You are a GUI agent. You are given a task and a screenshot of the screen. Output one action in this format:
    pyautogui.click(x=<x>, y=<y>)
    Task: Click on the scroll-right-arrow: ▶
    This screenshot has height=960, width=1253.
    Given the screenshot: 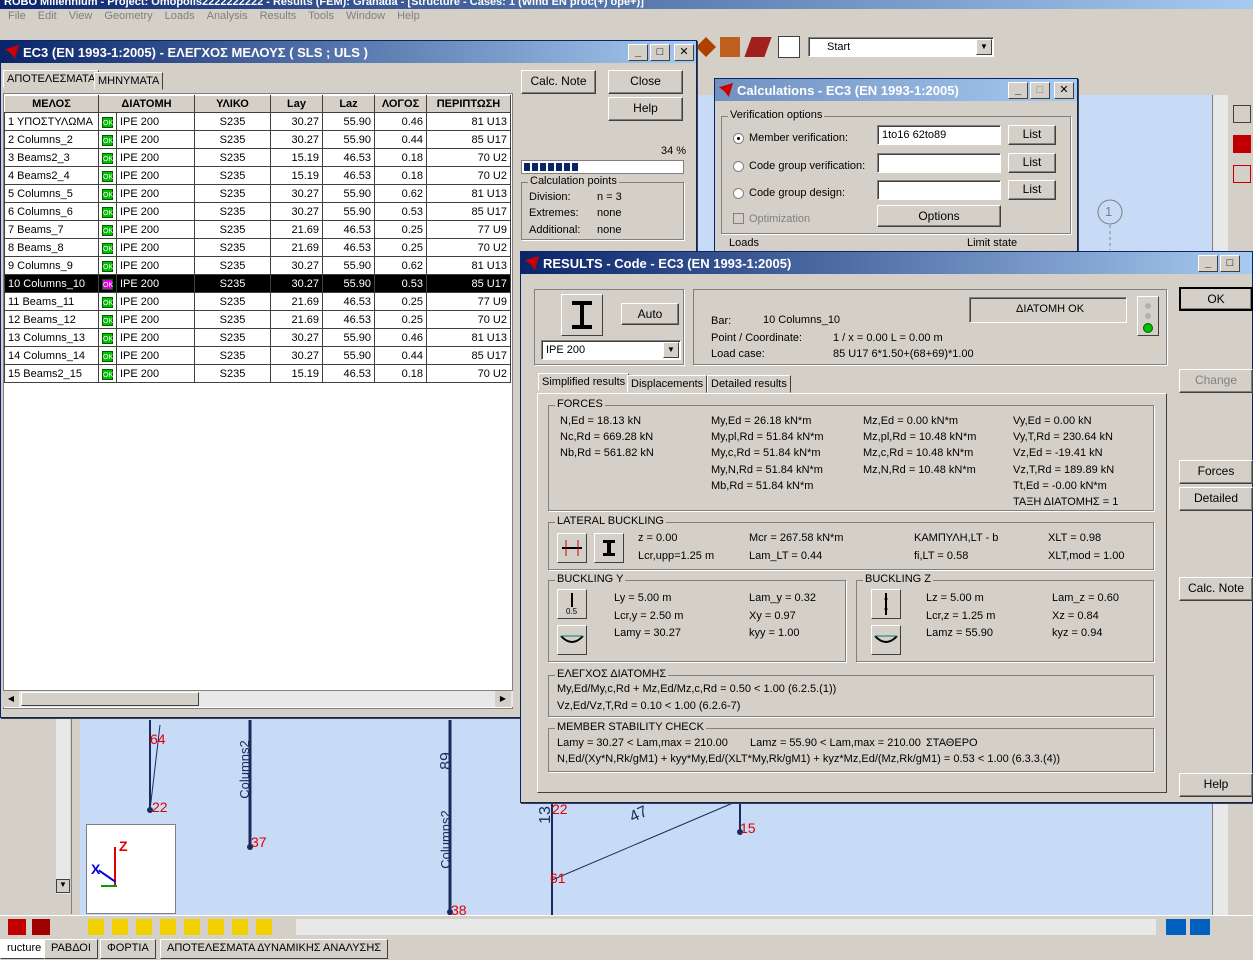 What is the action you would take?
    pyautogui.click(x=503, y=699)
    